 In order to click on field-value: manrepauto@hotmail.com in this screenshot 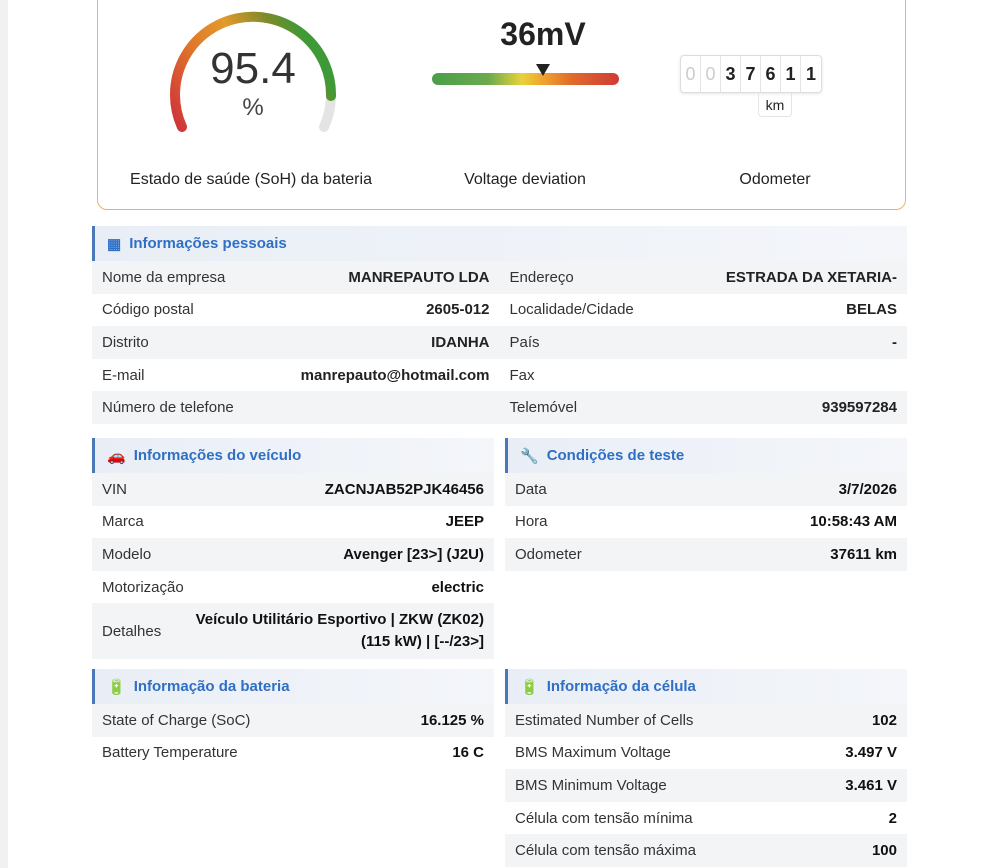, I will do `click(395, 375)`.